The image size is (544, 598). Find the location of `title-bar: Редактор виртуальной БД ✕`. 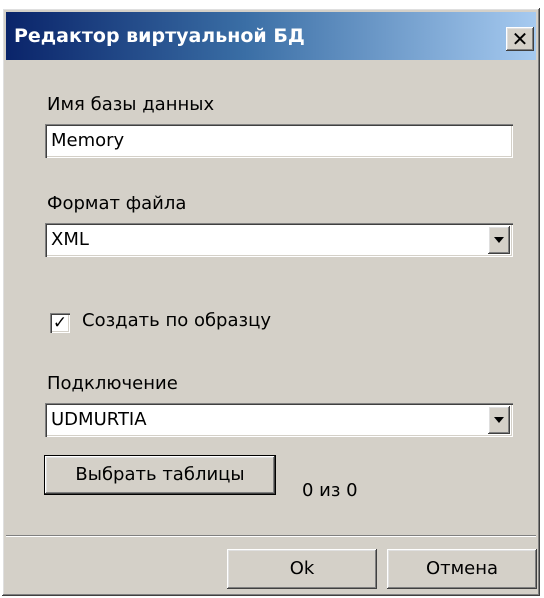

title-bar: Редактор виртуальной БД ✕ is located at coordinates (271, 36).